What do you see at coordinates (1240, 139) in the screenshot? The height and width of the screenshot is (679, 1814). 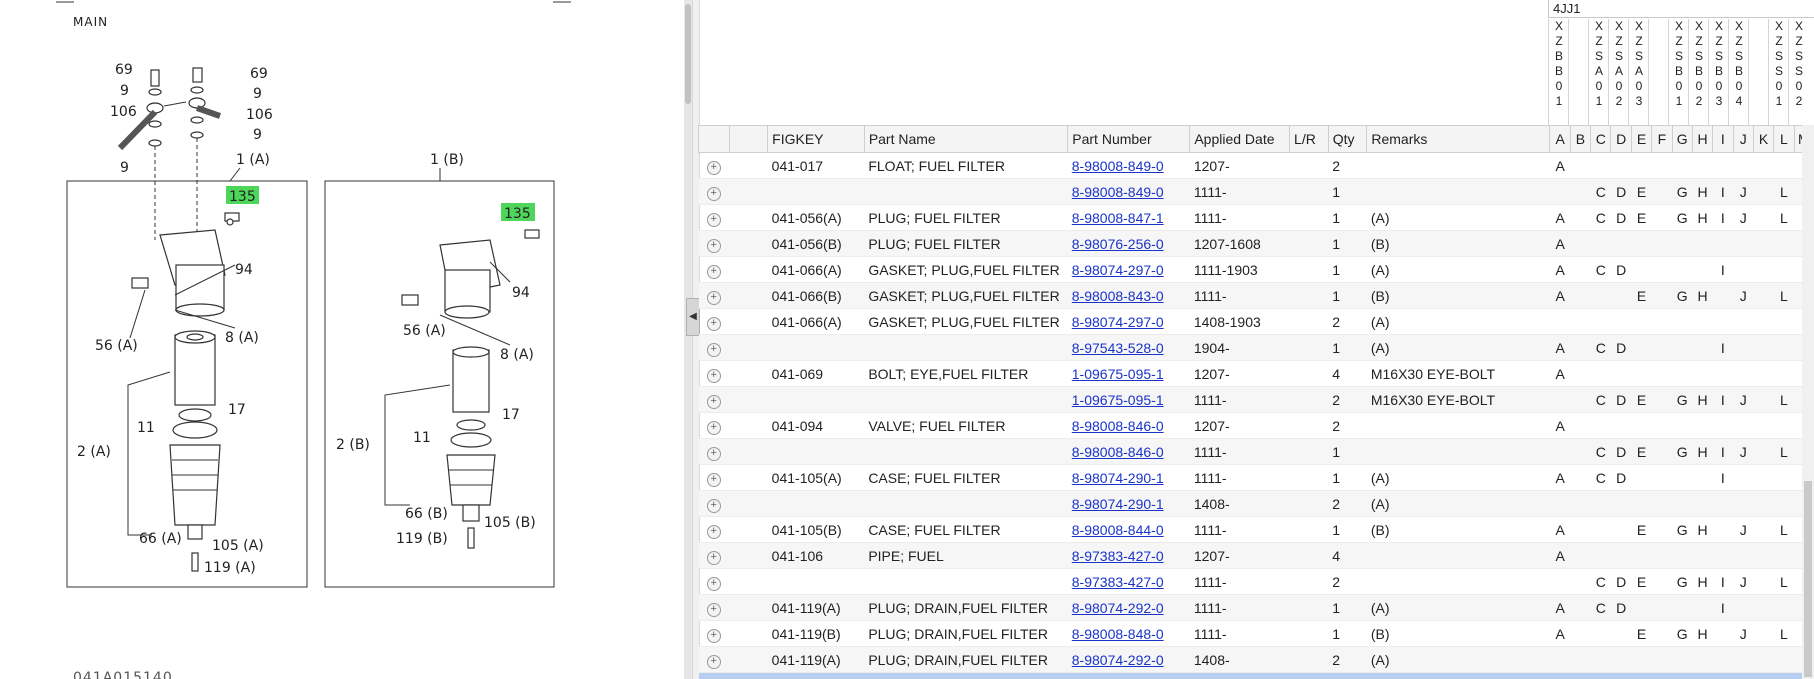 I see `column-header-applied-date: Applied Date` at bounding box center [1240, 139].